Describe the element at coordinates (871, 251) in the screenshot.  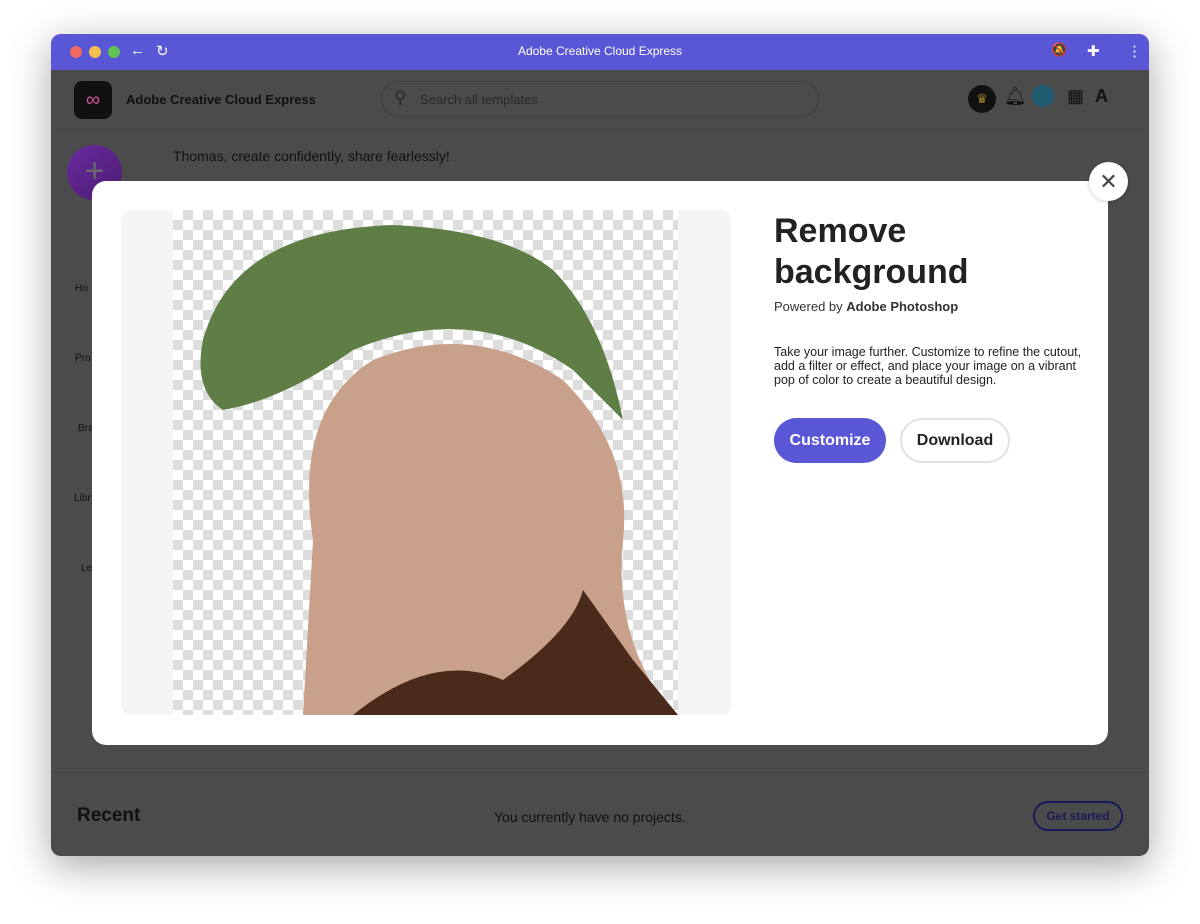
I see `dialog-title: Remove background` at that location.